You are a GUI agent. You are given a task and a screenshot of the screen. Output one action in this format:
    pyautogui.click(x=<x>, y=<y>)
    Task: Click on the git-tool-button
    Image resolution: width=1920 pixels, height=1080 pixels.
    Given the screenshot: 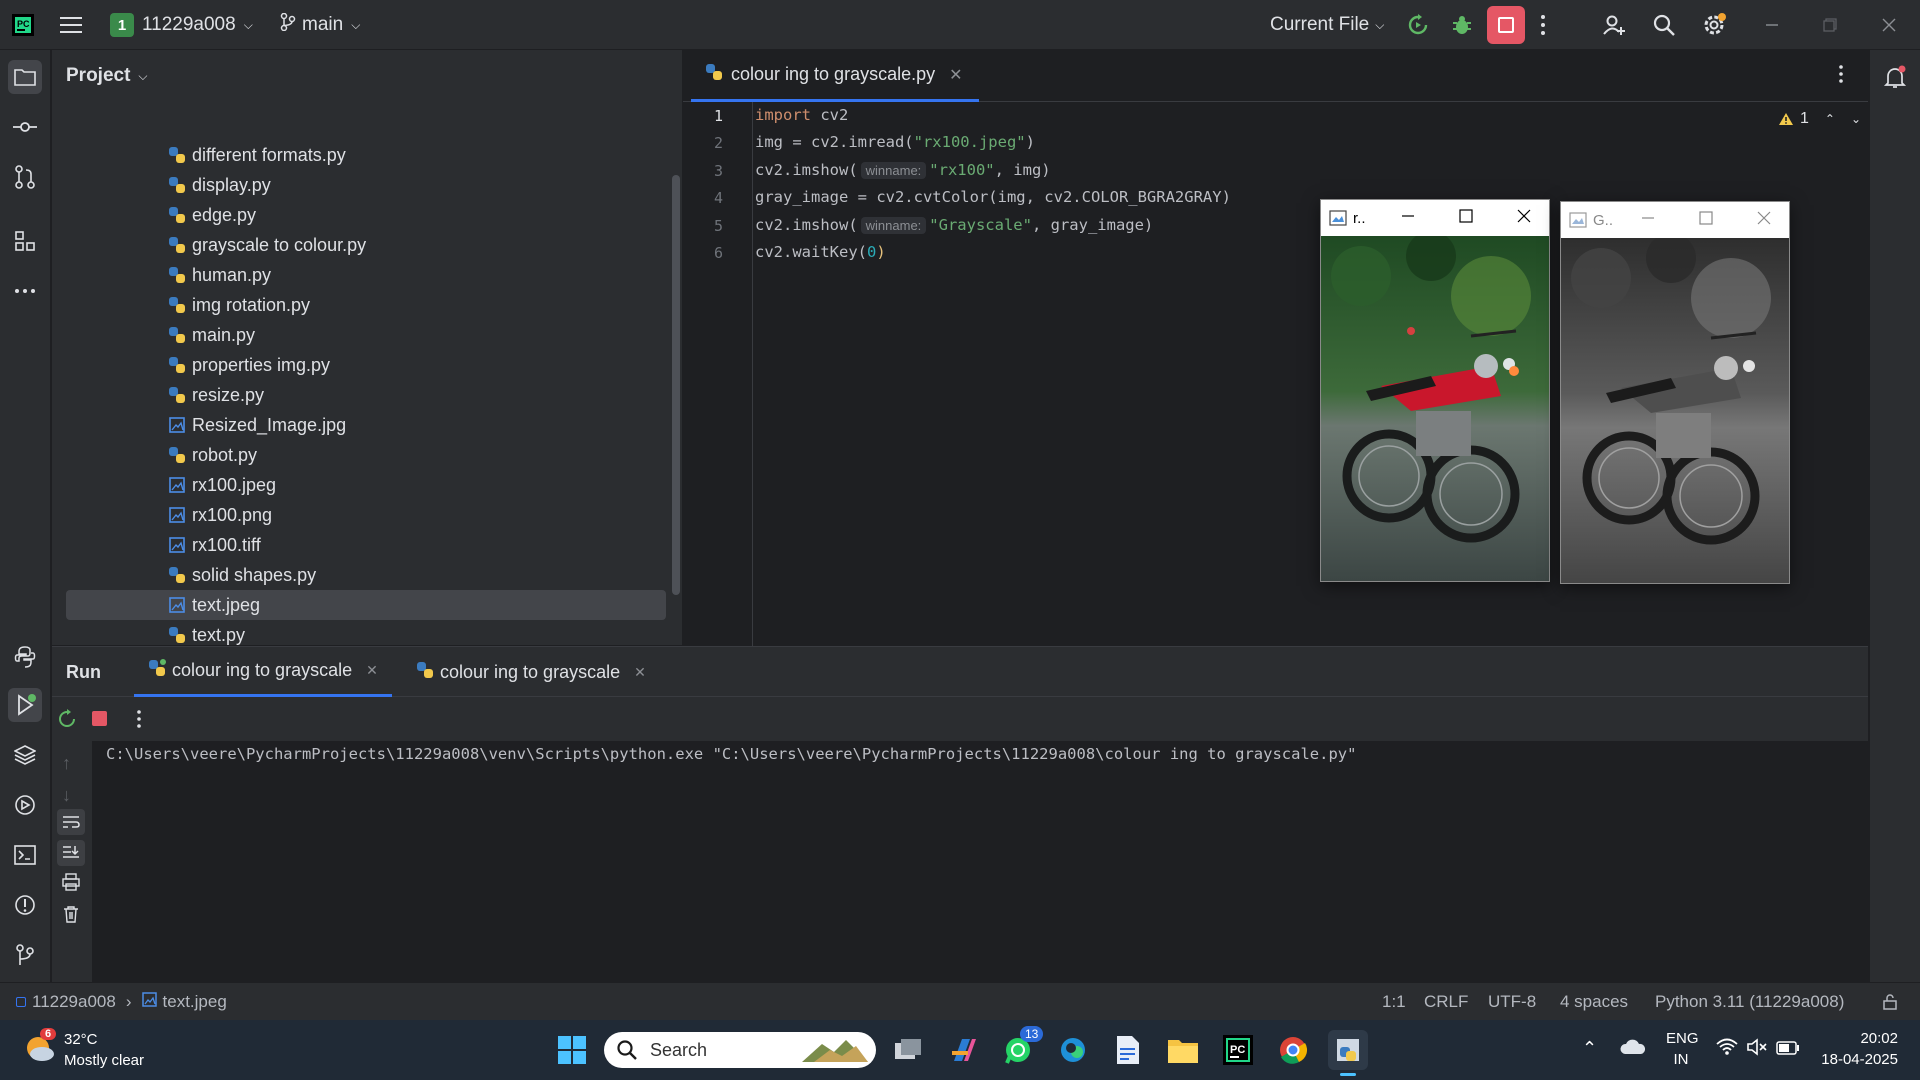 What is the action you would take?
    pyautogui.click(x=25, y=955)
    